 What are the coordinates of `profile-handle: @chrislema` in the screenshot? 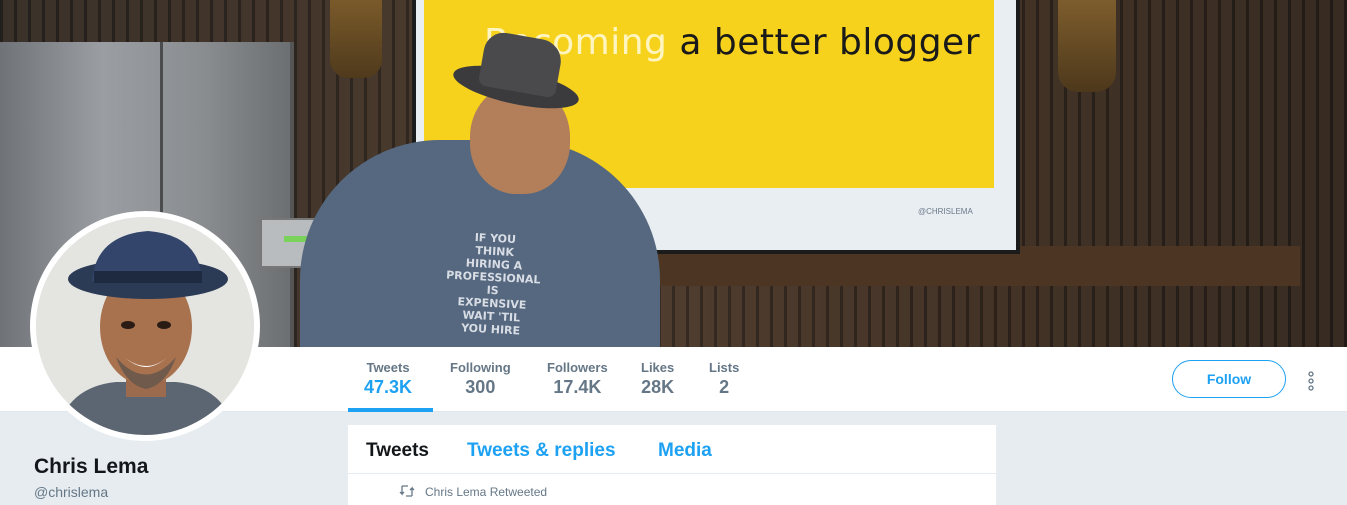 It's located at (71, 492).